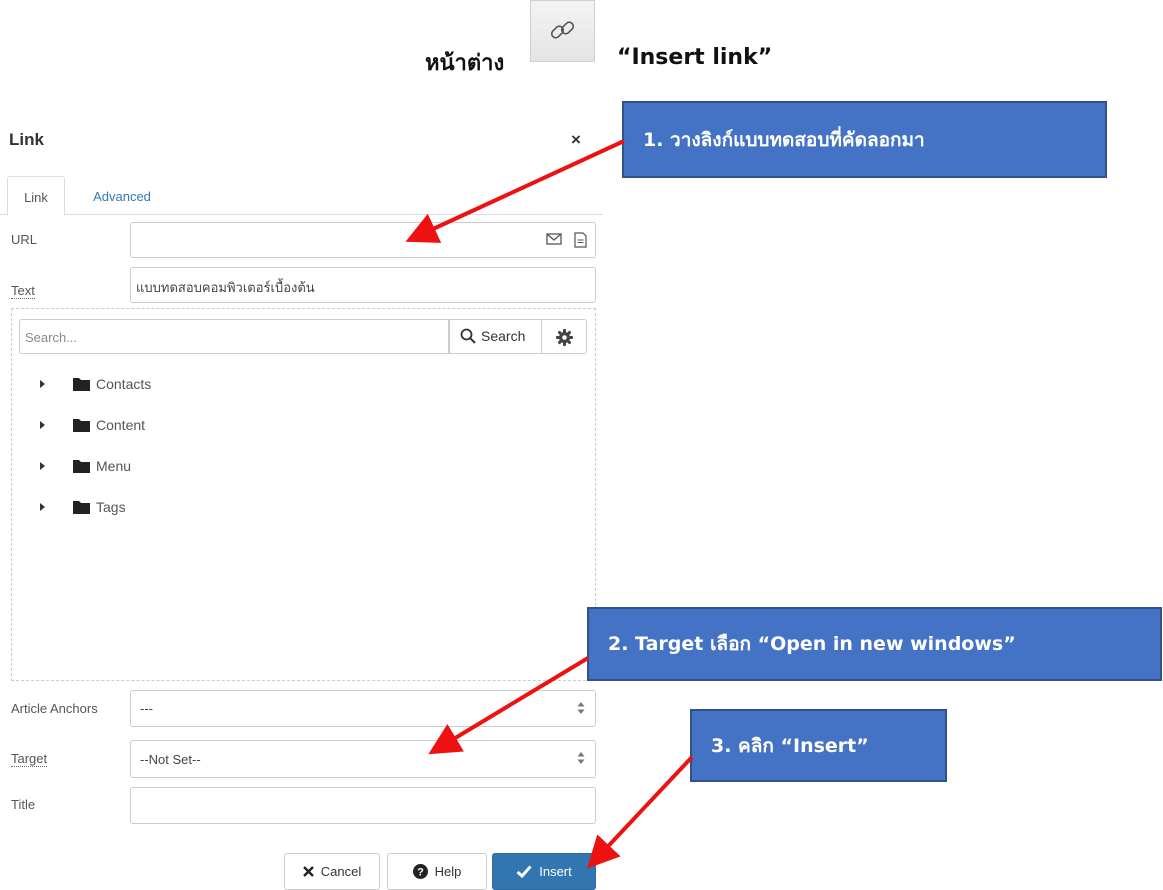  I want to click on instruction-heading: หน้าต่าง “Insert link”, so click(581, 50).